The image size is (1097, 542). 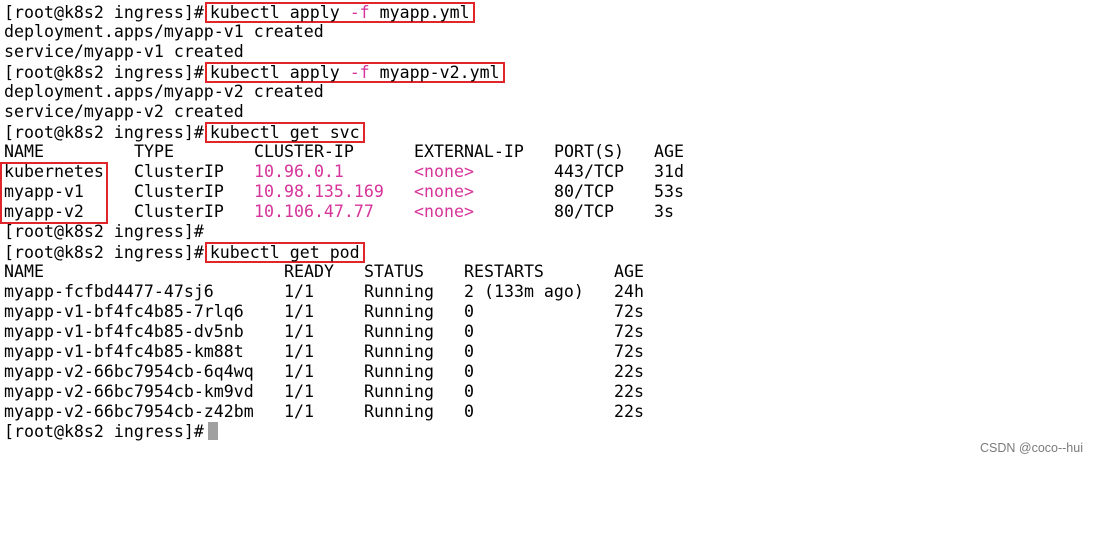 What do you see at coordinates (434, 72) in the screenshot?
I see `command-file: myapp-v2.yml` at bounding box center [434, 72].